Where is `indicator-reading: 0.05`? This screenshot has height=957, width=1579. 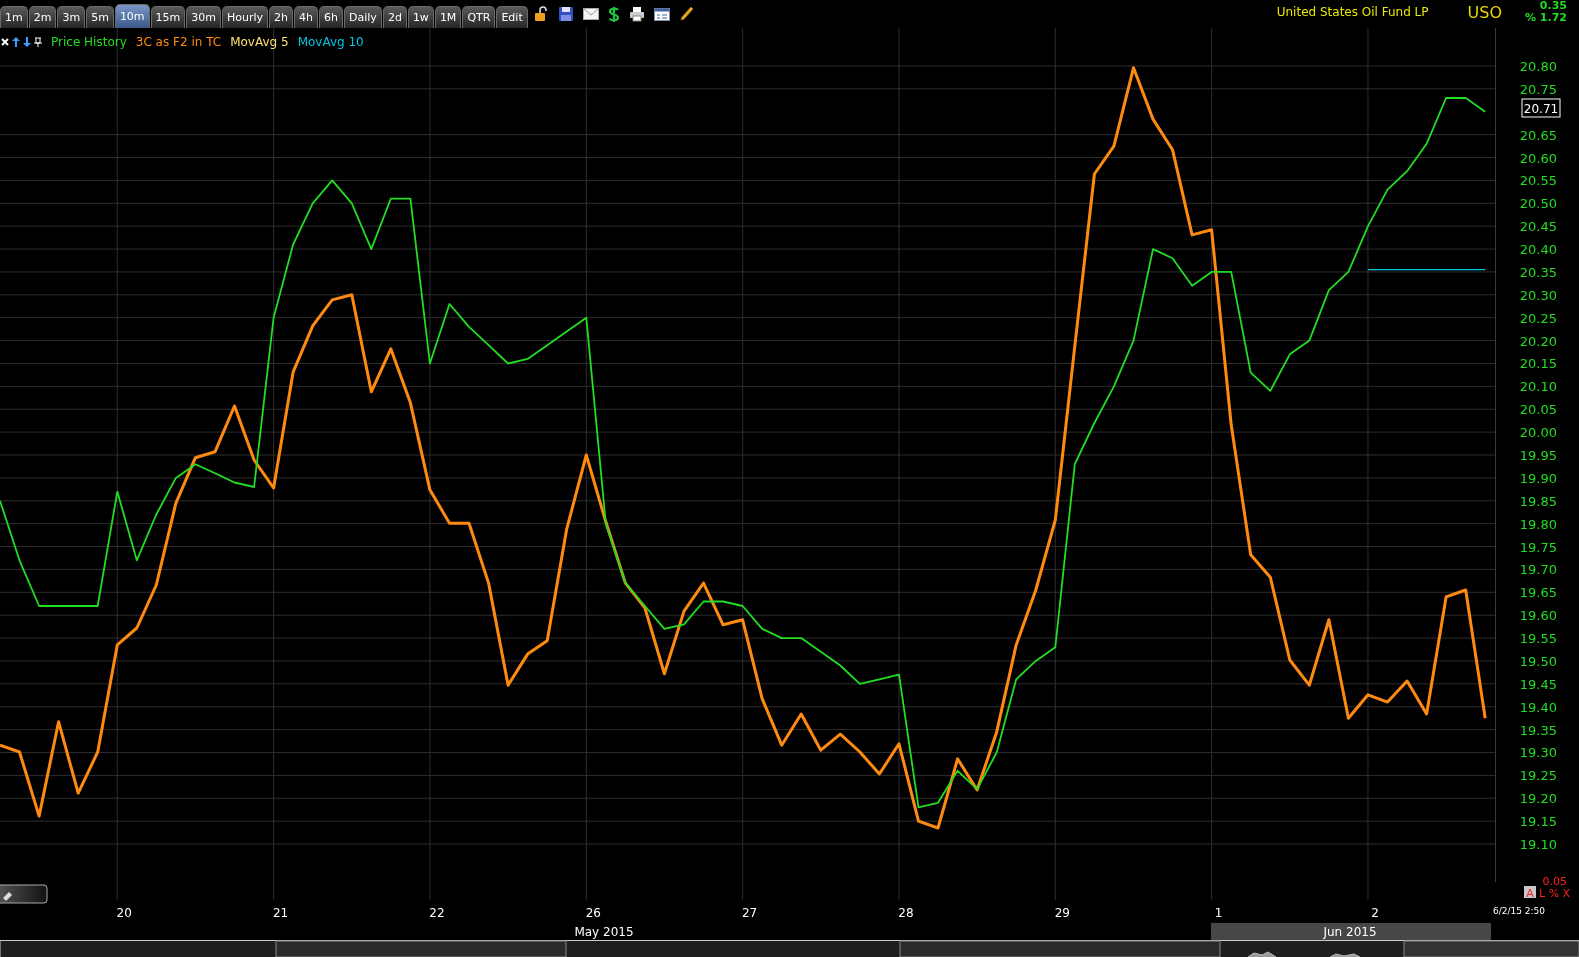
indicator-reading: 0.05 is located at coordinates (1554, 881).